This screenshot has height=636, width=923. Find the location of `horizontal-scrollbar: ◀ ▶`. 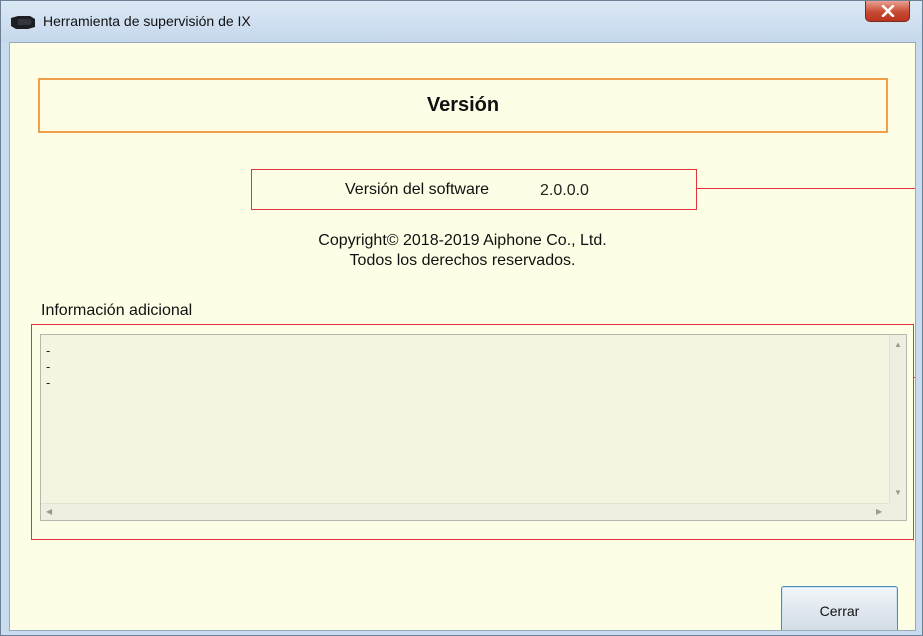

horizontal-scrollbar: ◀ ▶ is located at coordinates (465, 511).